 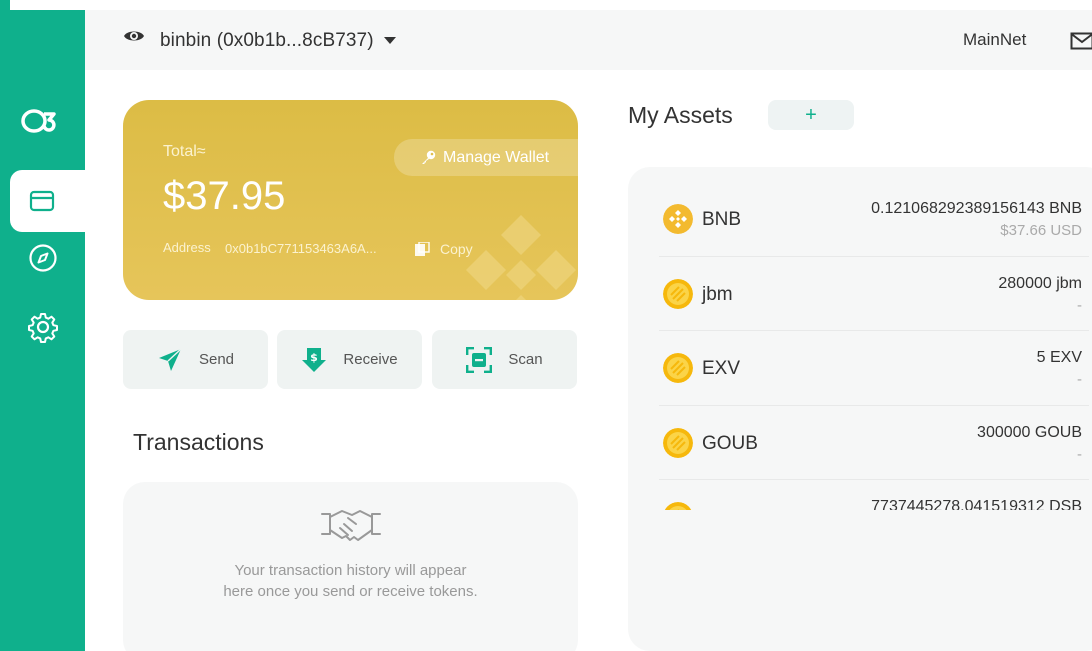 What do you see at coordinates (267, 41) in the screenshot?
I see `account-selector-label: binbin (0x0b1b...8cB737)` at bounding box center [267, 41].